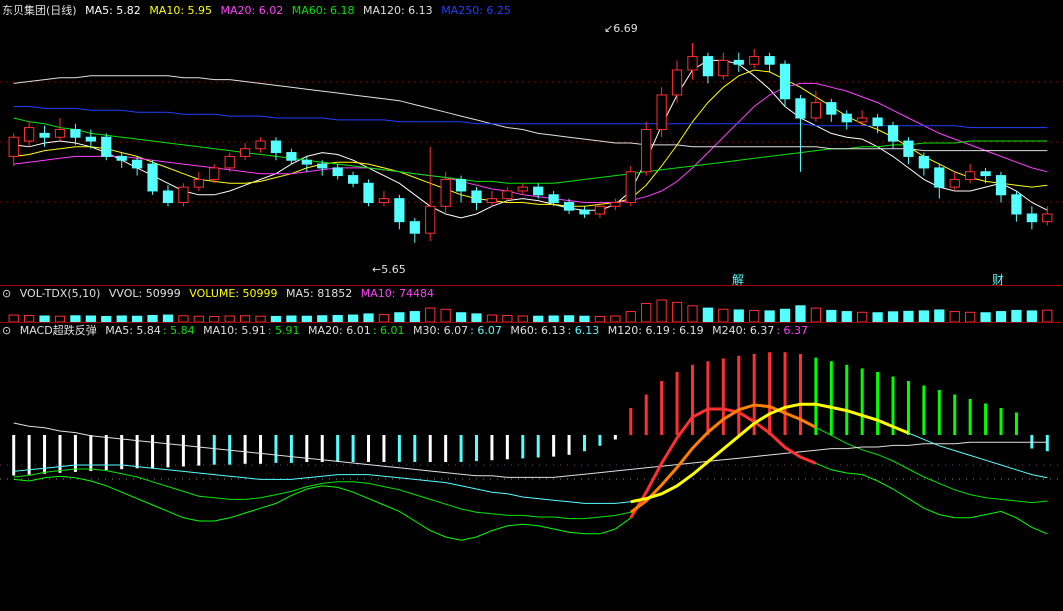  What do you see at coordinates (388, 330) in the screenshot?
I see `legend-item: : 6.01` at bounding box center [388, 330].